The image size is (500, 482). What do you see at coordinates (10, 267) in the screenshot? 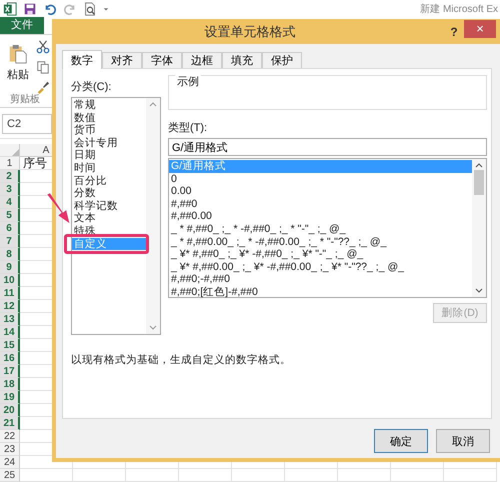
I see `row-header: 9` at bounding box center [10, 267].